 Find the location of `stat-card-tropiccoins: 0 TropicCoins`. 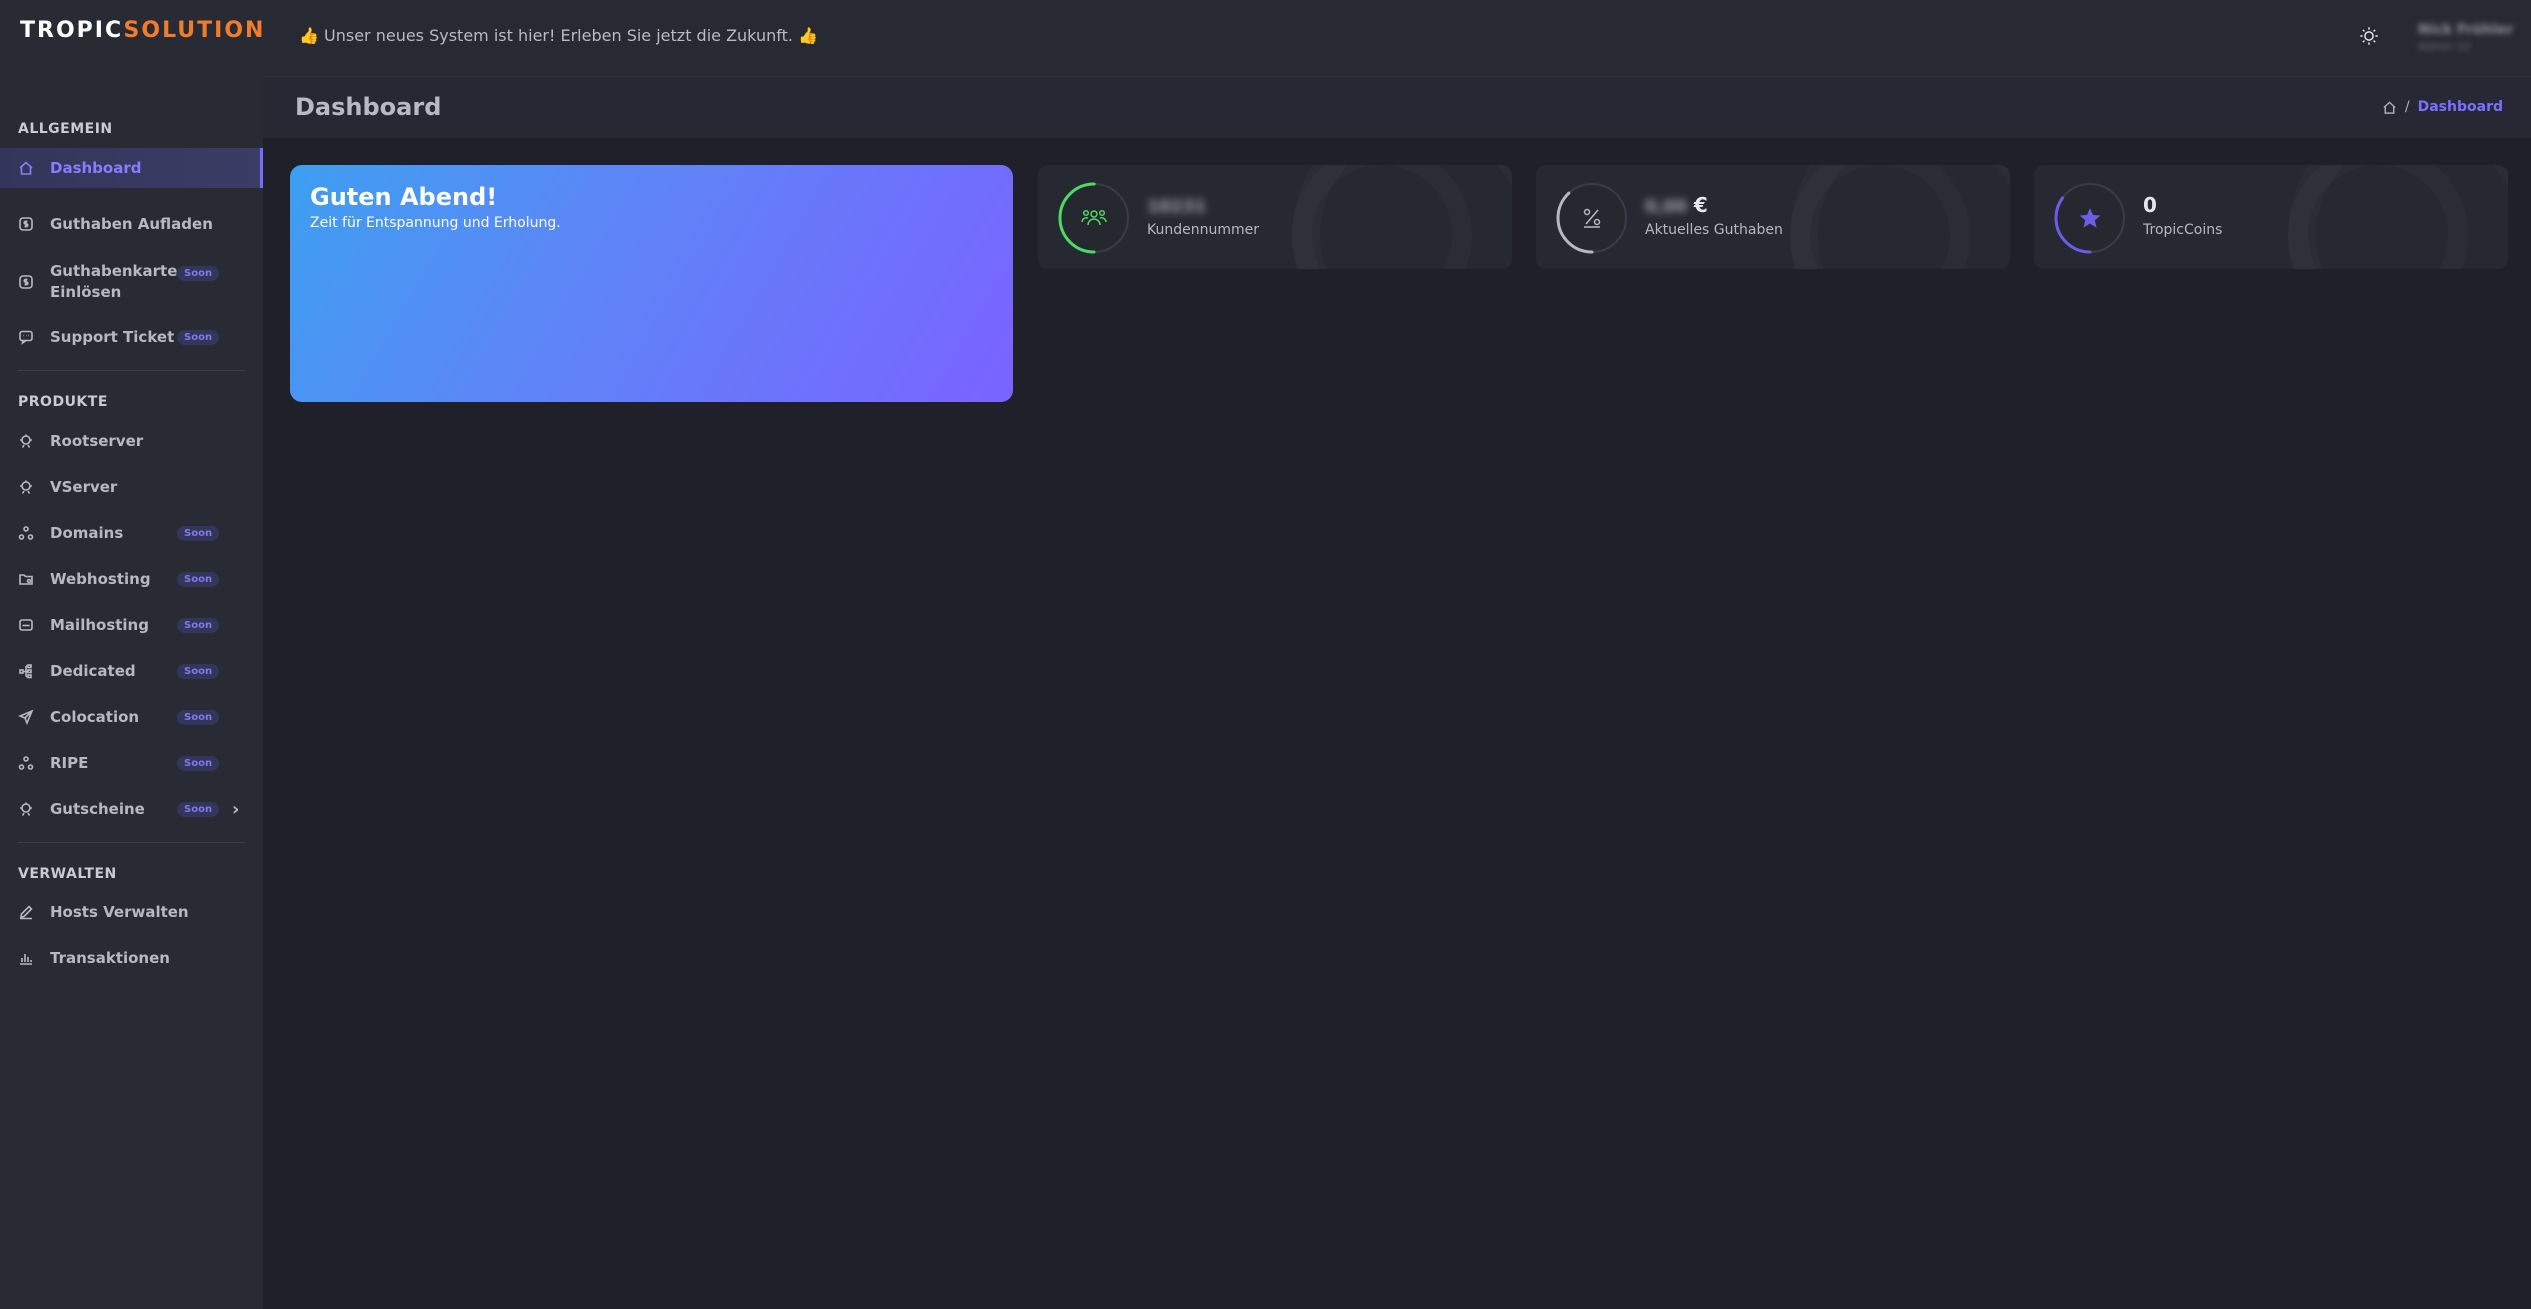

stat-card-tropiccoins: 0 TropicCoins is located at coordinates (2271, 217).